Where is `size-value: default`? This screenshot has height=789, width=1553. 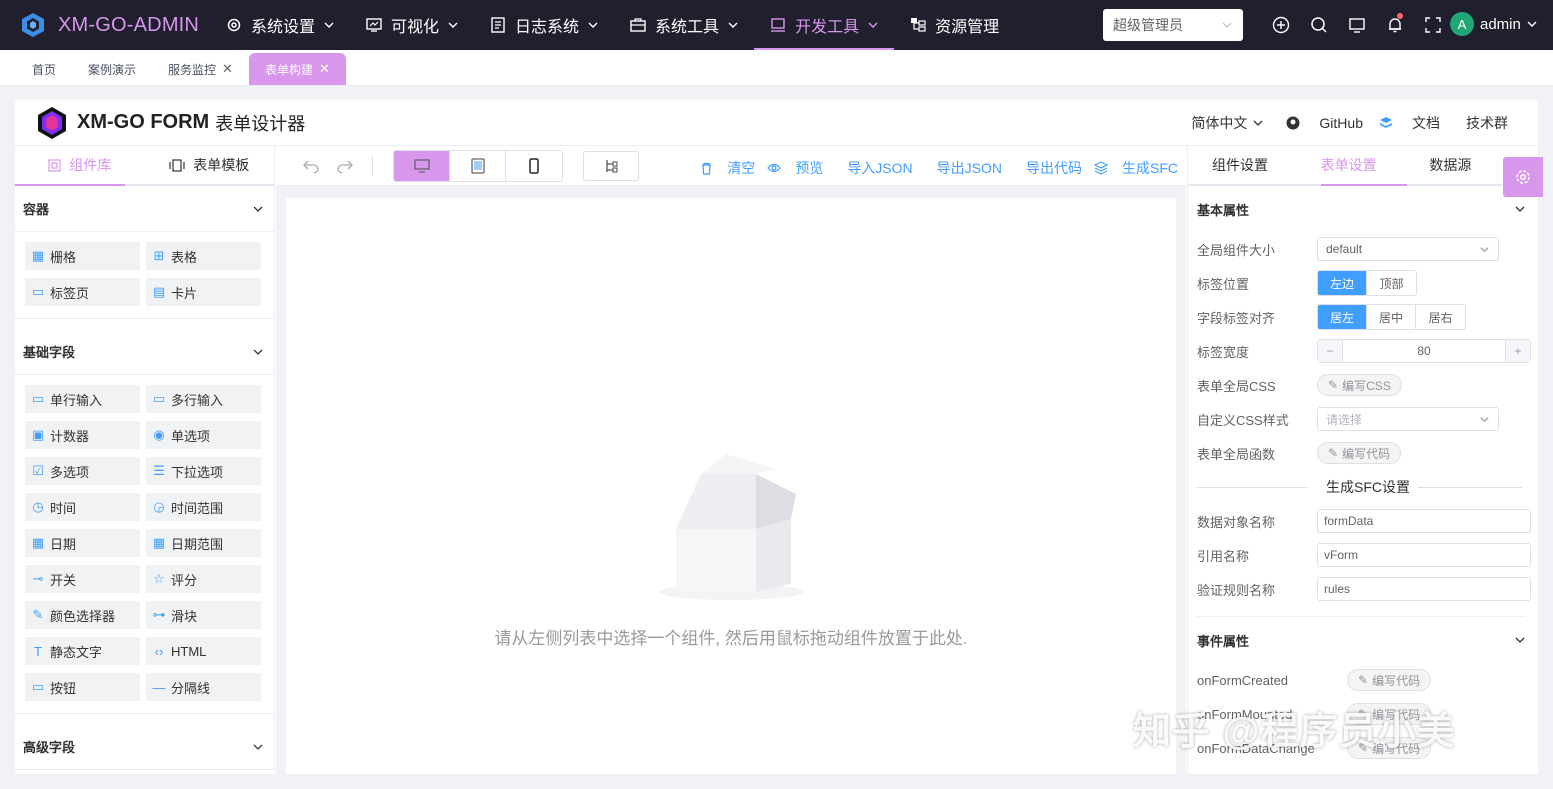 size-value: default is located at coordinates (1344, 249).